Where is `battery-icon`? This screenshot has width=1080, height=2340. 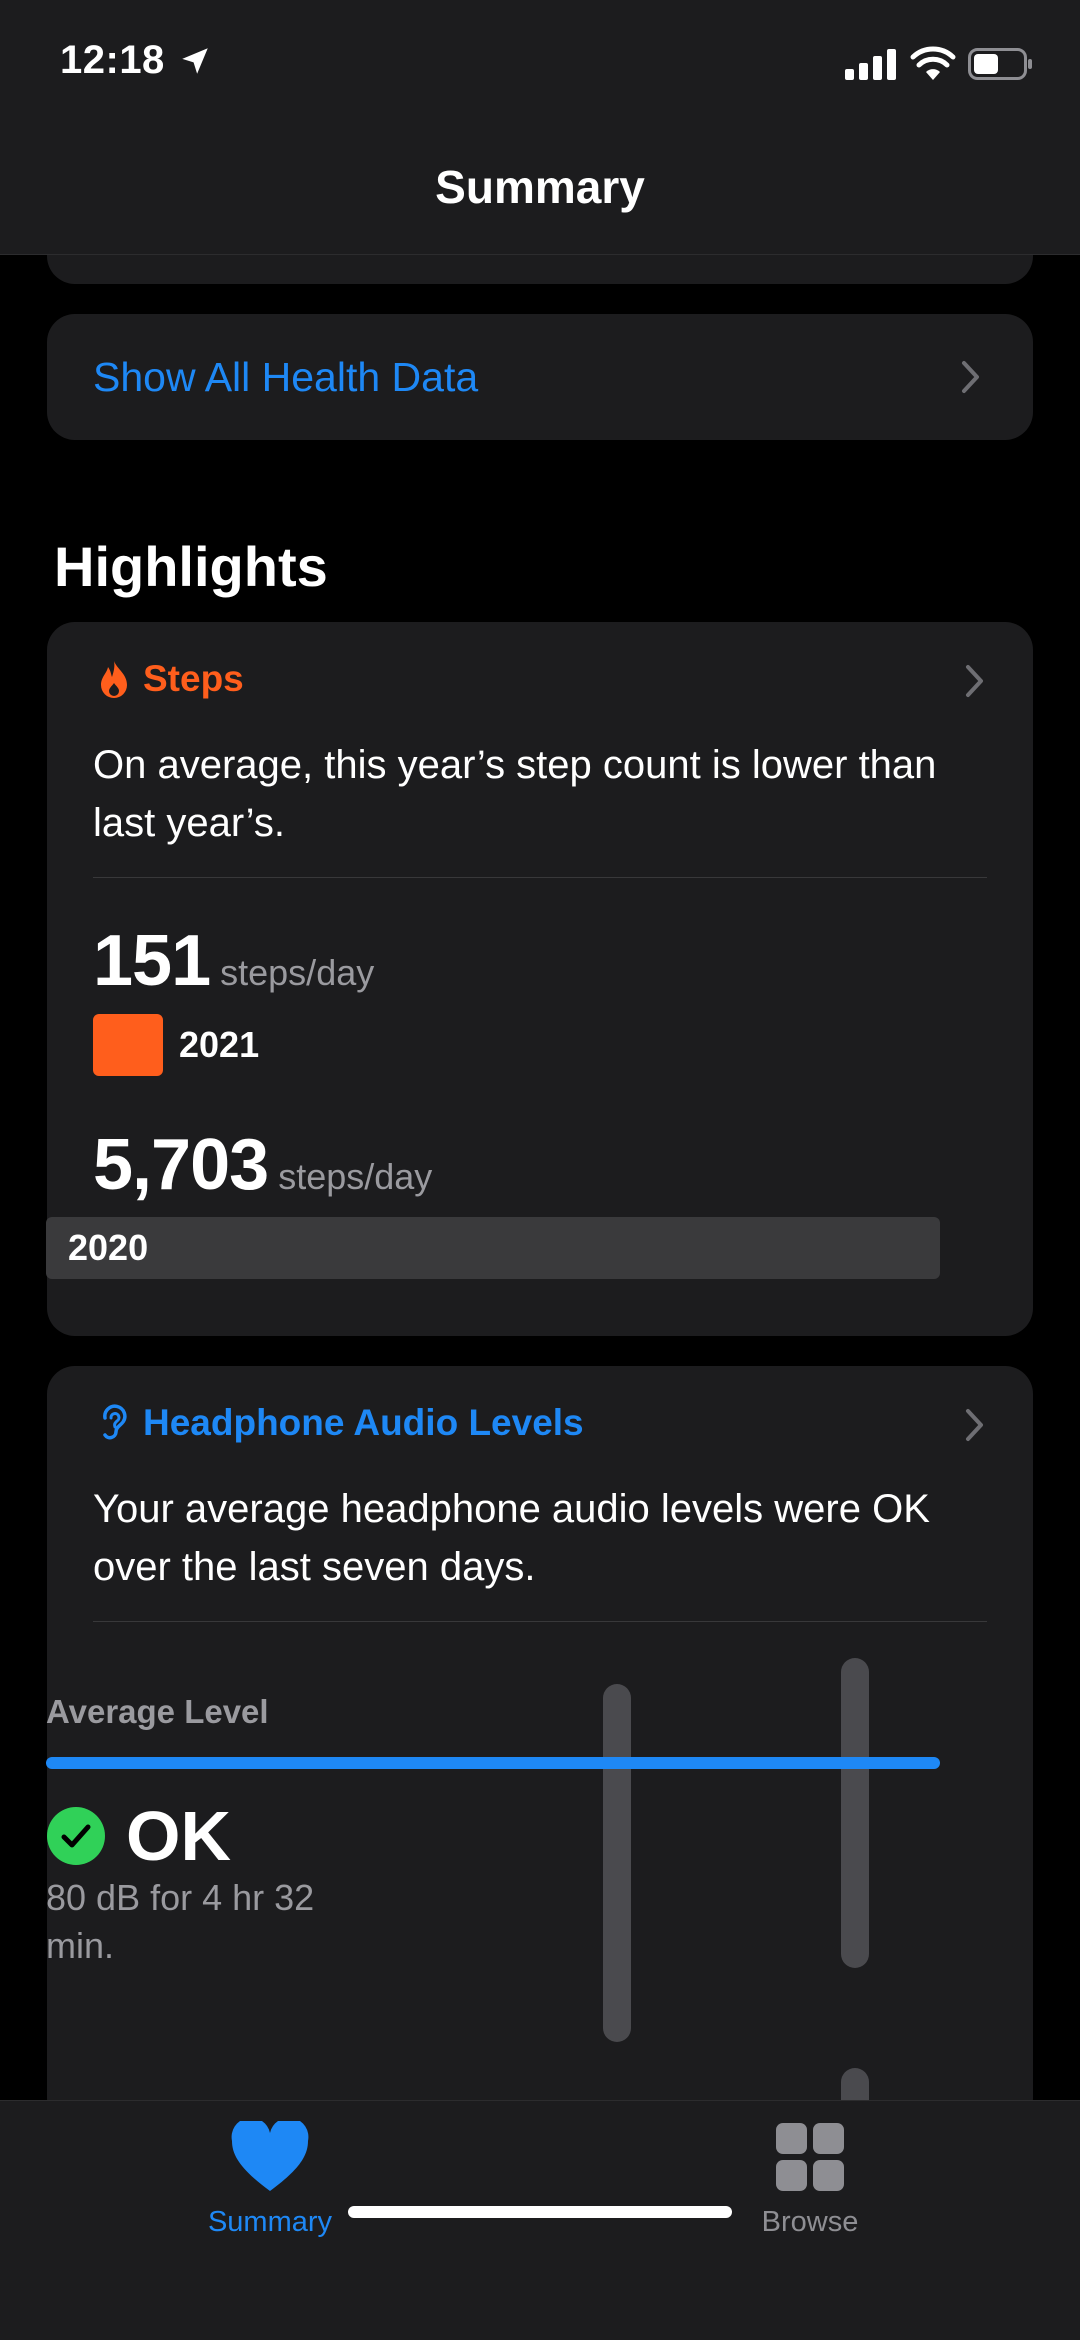 battery-icon is located at coordinates (1000, 64).